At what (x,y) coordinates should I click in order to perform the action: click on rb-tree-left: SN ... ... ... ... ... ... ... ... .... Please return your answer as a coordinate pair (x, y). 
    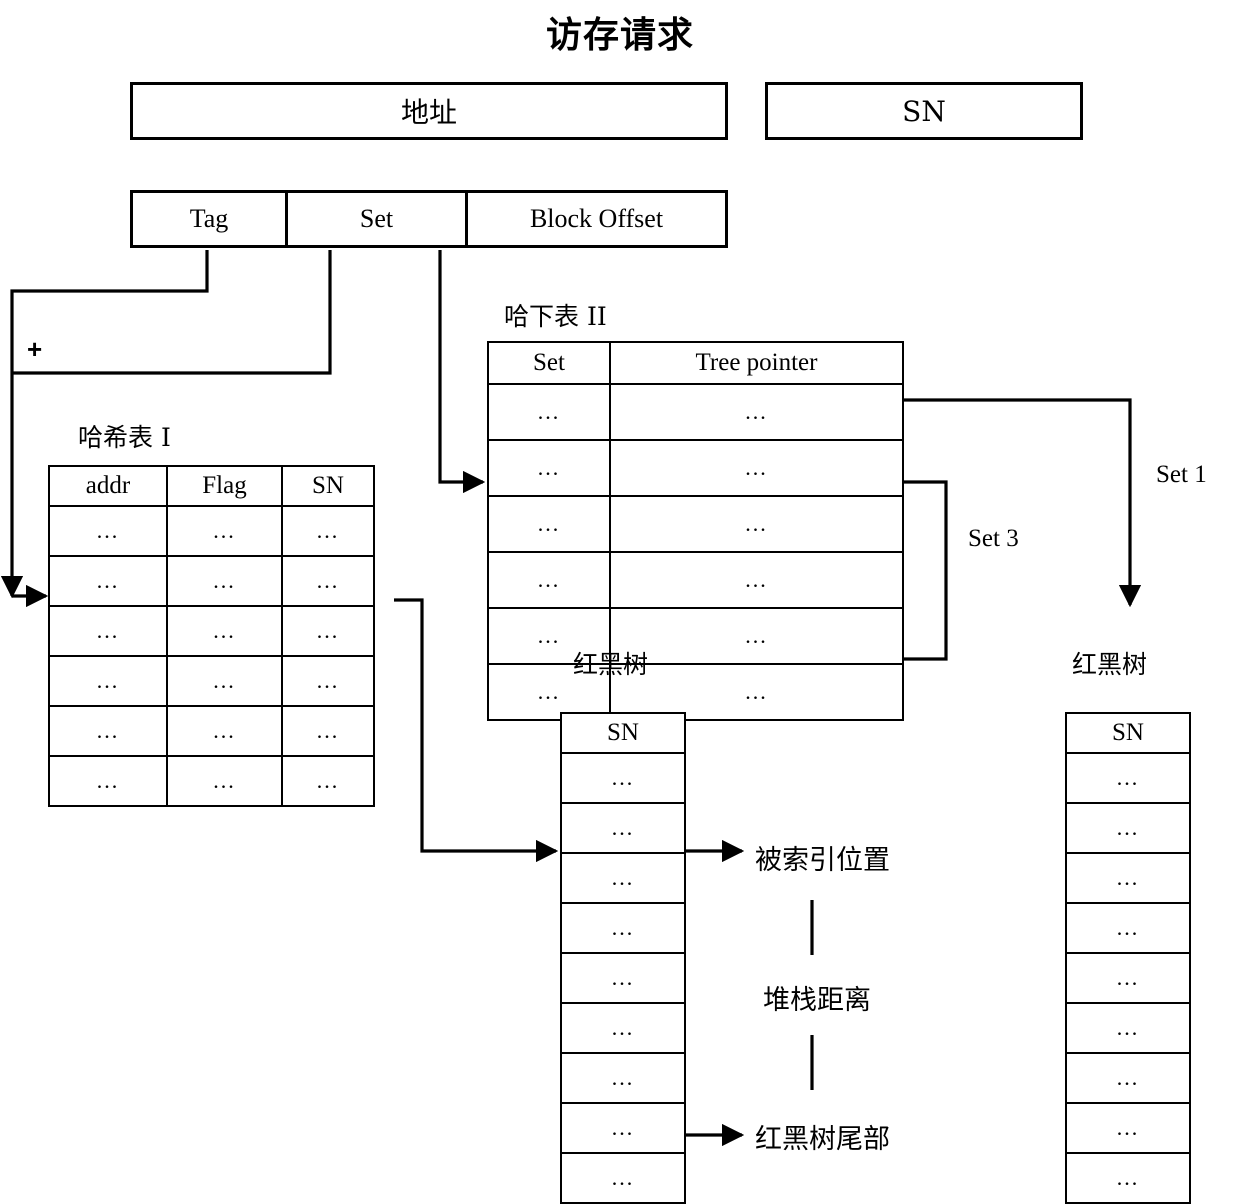
    Looking at the image, I should click on (623, 958).